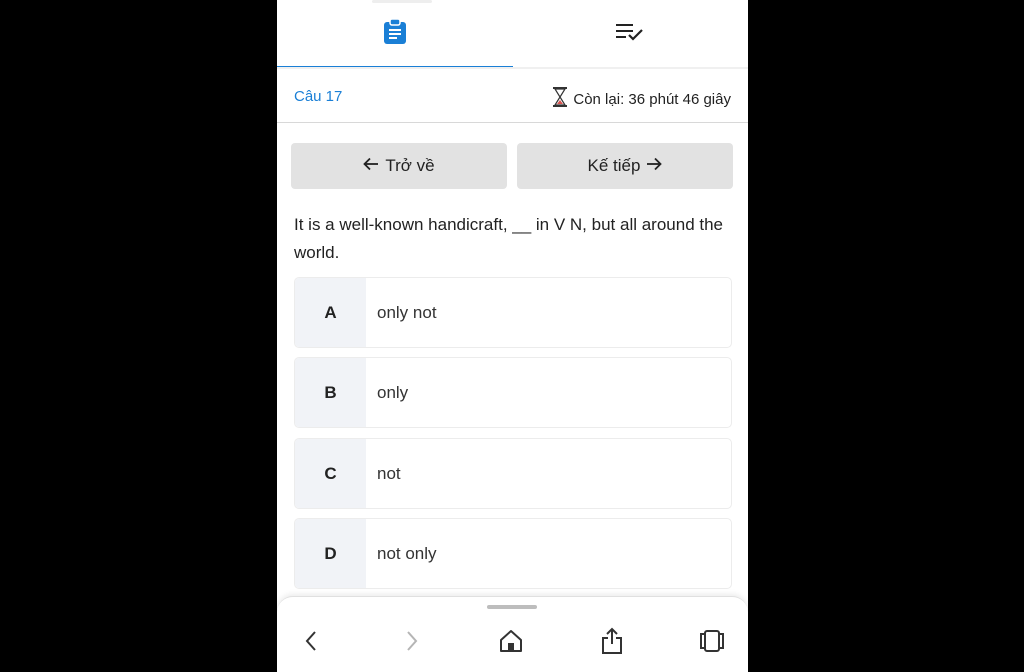  I want to click on option-b: B only, so click(513, 392).